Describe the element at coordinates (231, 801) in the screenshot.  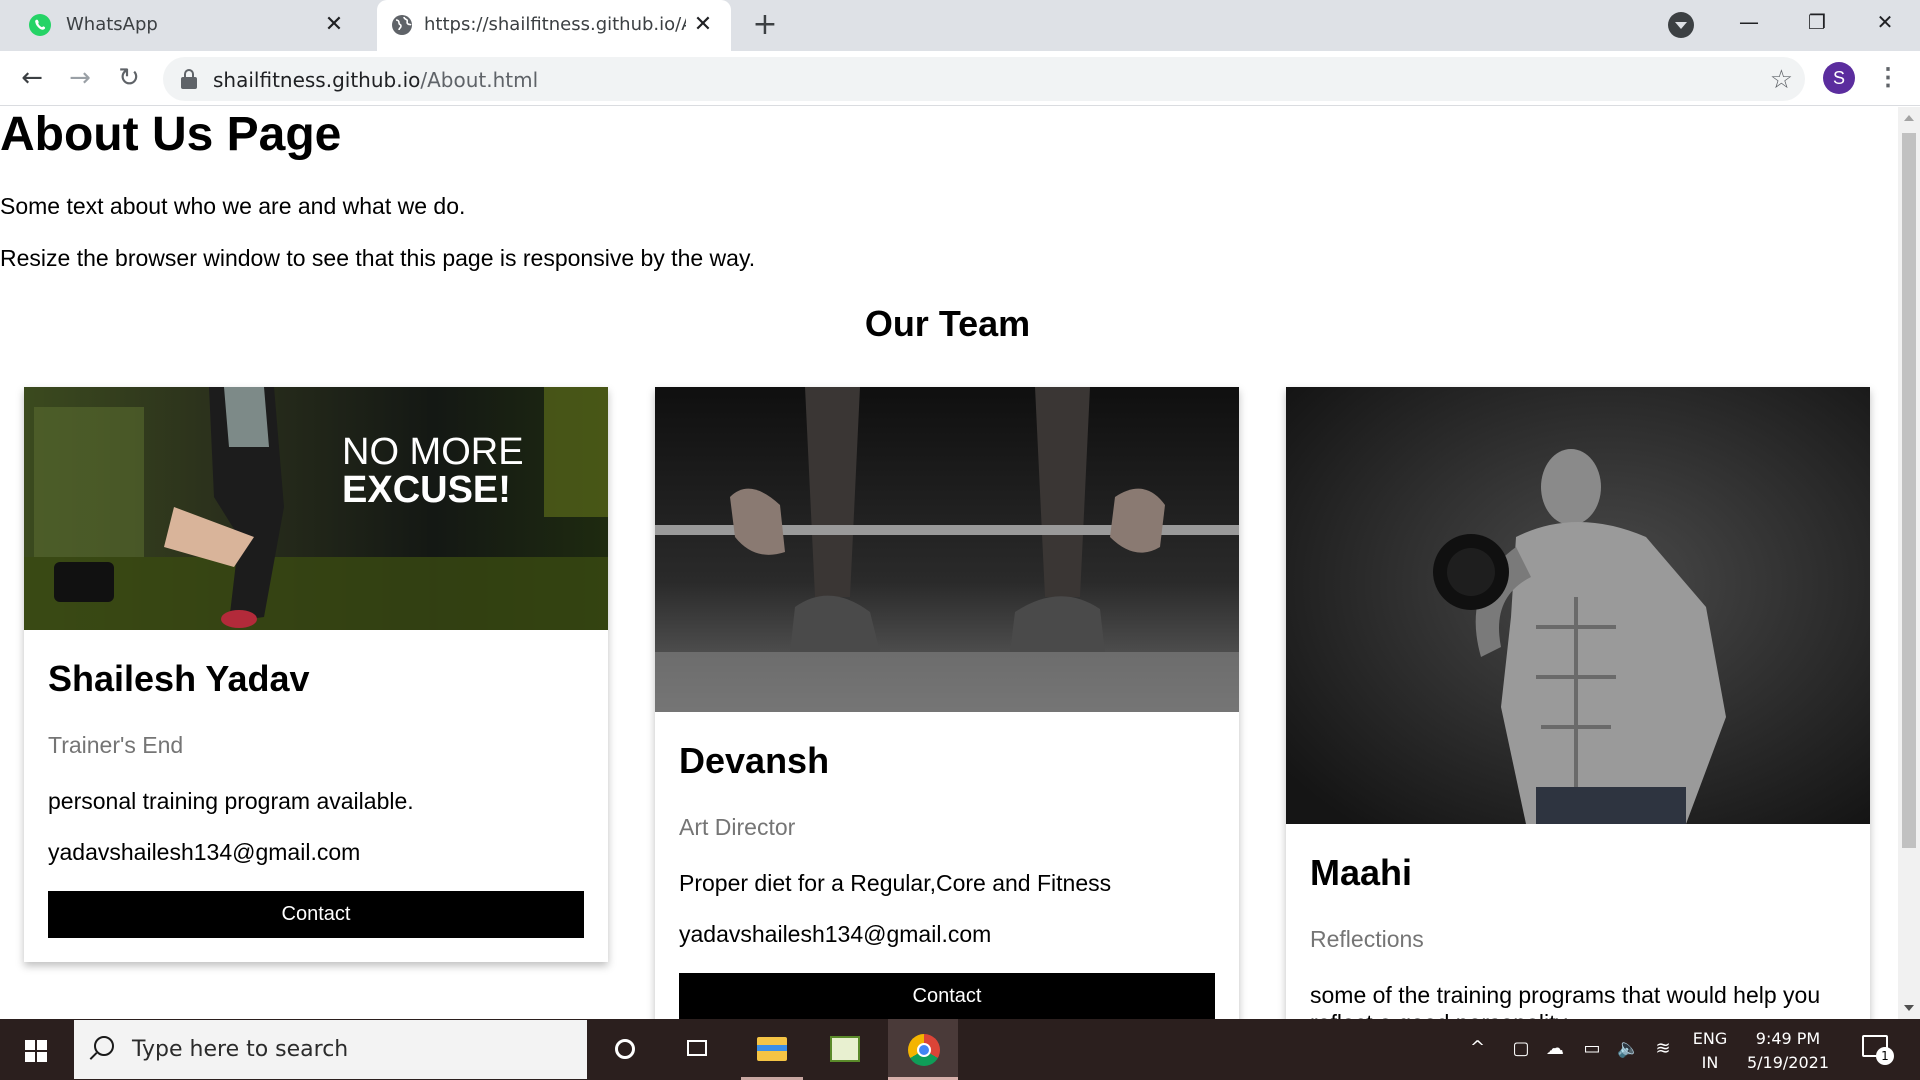
I see `member-description: personal training program available.` at that location.